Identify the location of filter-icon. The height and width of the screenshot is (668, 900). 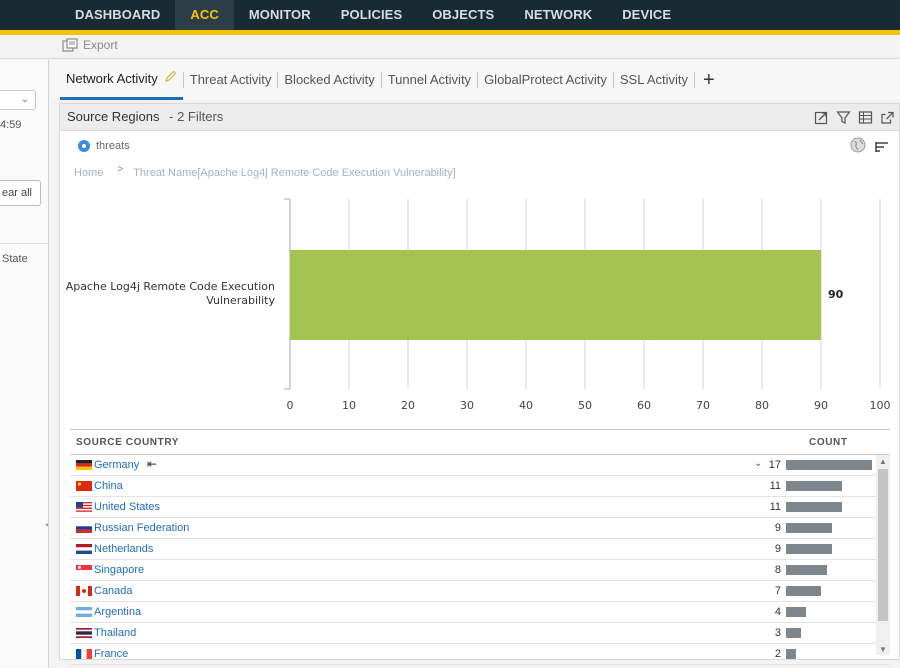
(843, 117).